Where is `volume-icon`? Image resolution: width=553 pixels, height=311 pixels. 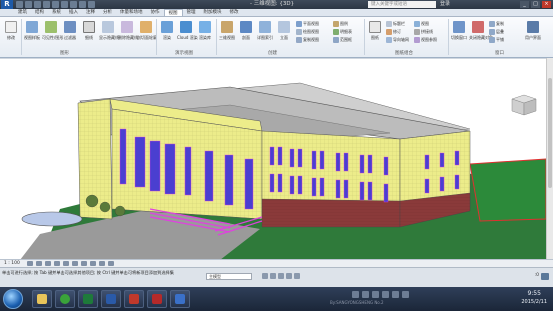 volume-icon is located at coordinates (385, 294).